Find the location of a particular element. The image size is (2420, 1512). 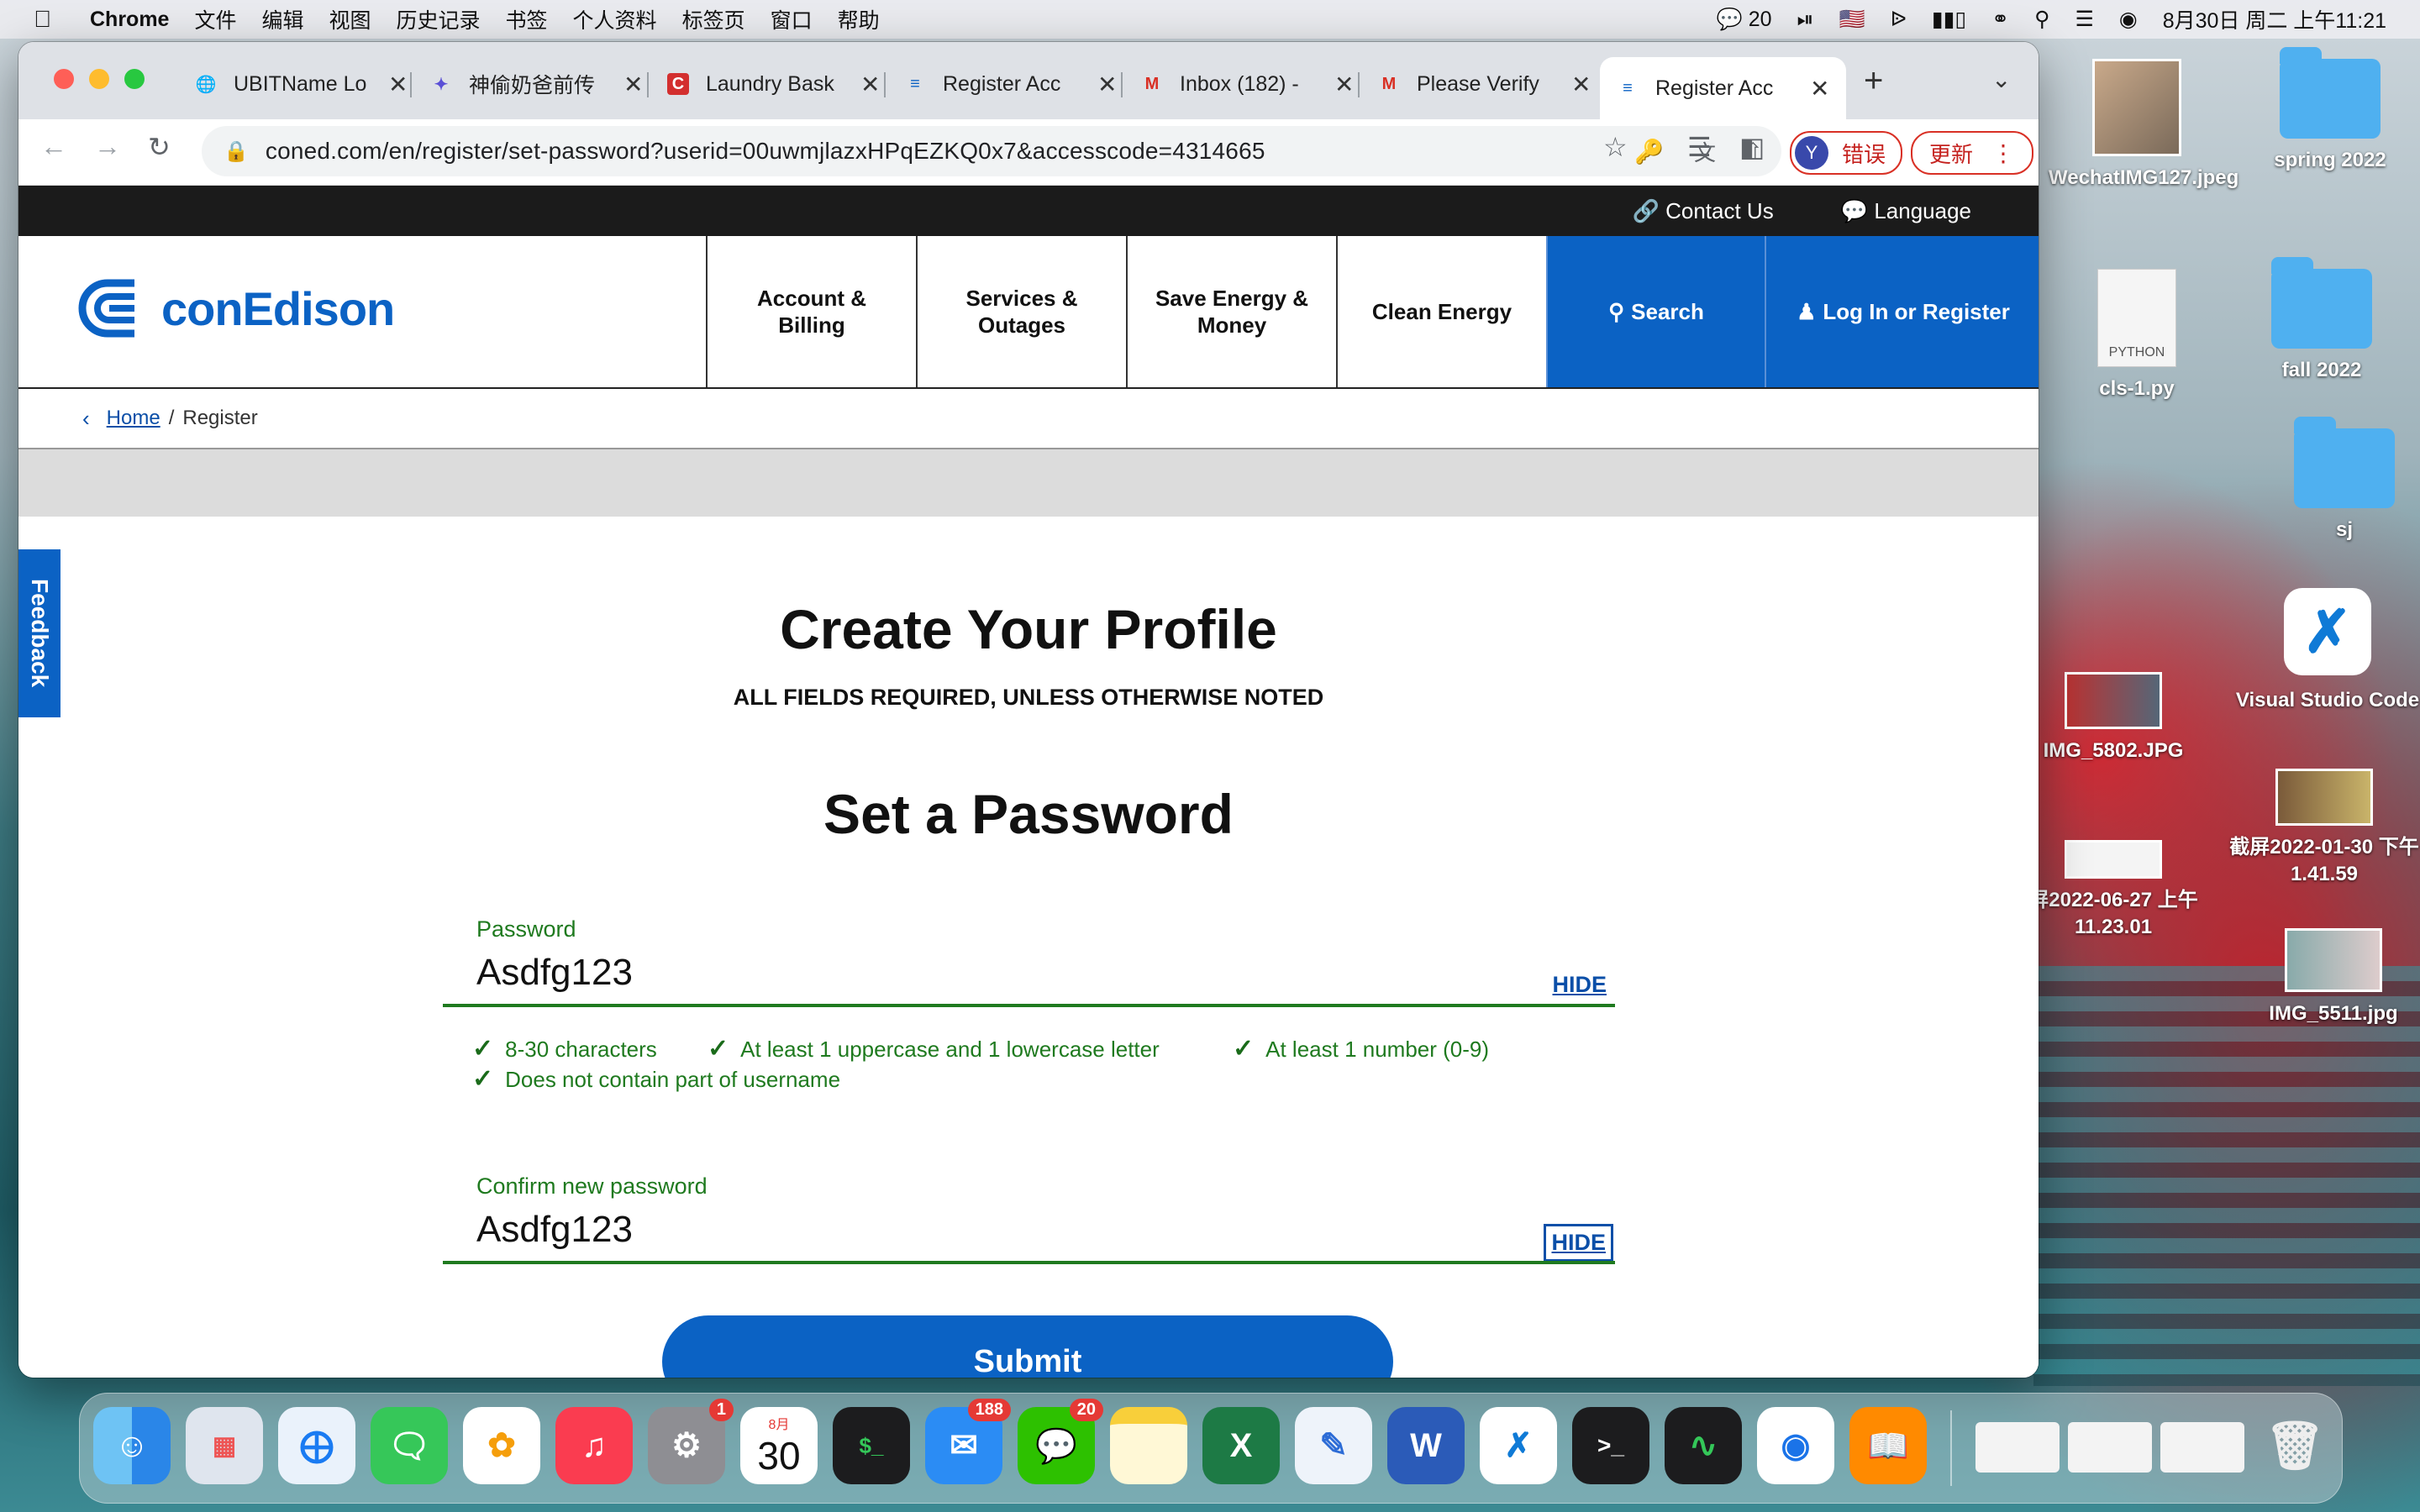

photos-icon: ✿ is located at coordinates (501, 1445).